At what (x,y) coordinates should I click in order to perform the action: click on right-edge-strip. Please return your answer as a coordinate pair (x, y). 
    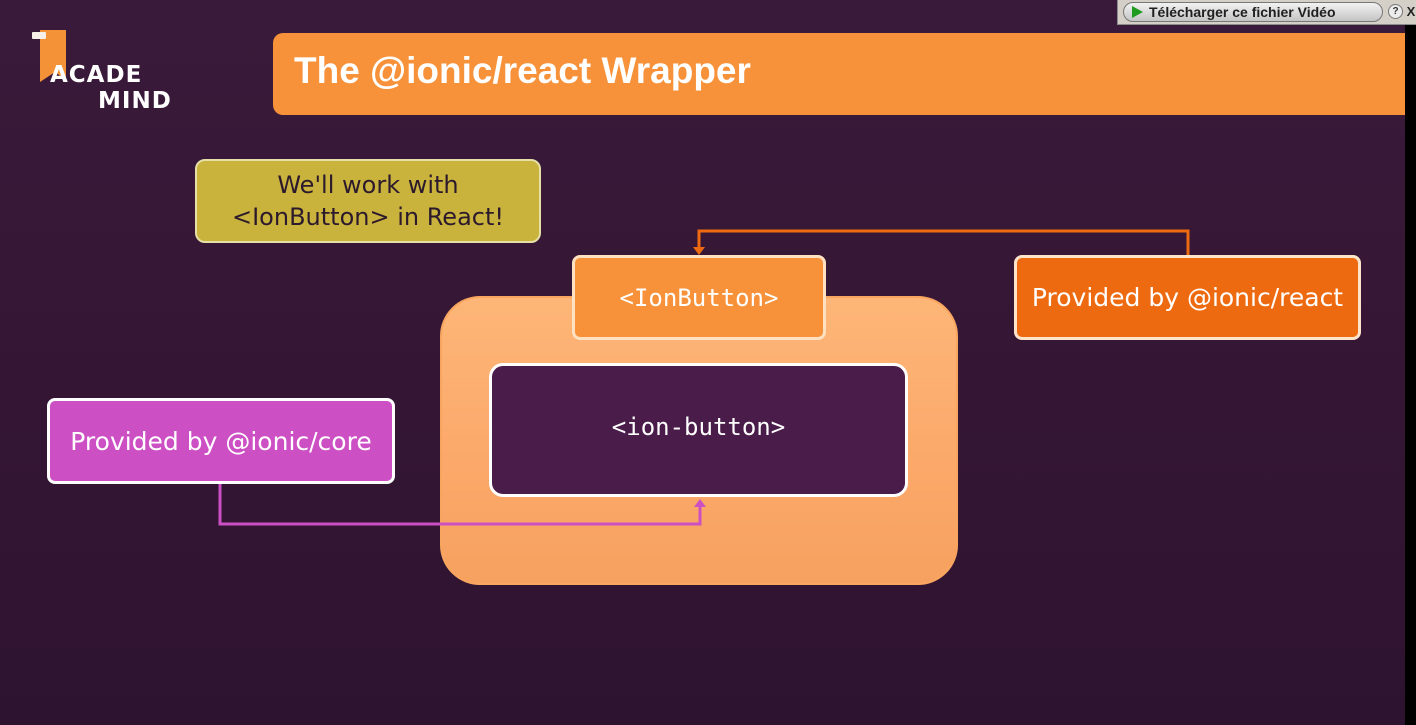
    Looking at the image, I should click on (1410, 362).